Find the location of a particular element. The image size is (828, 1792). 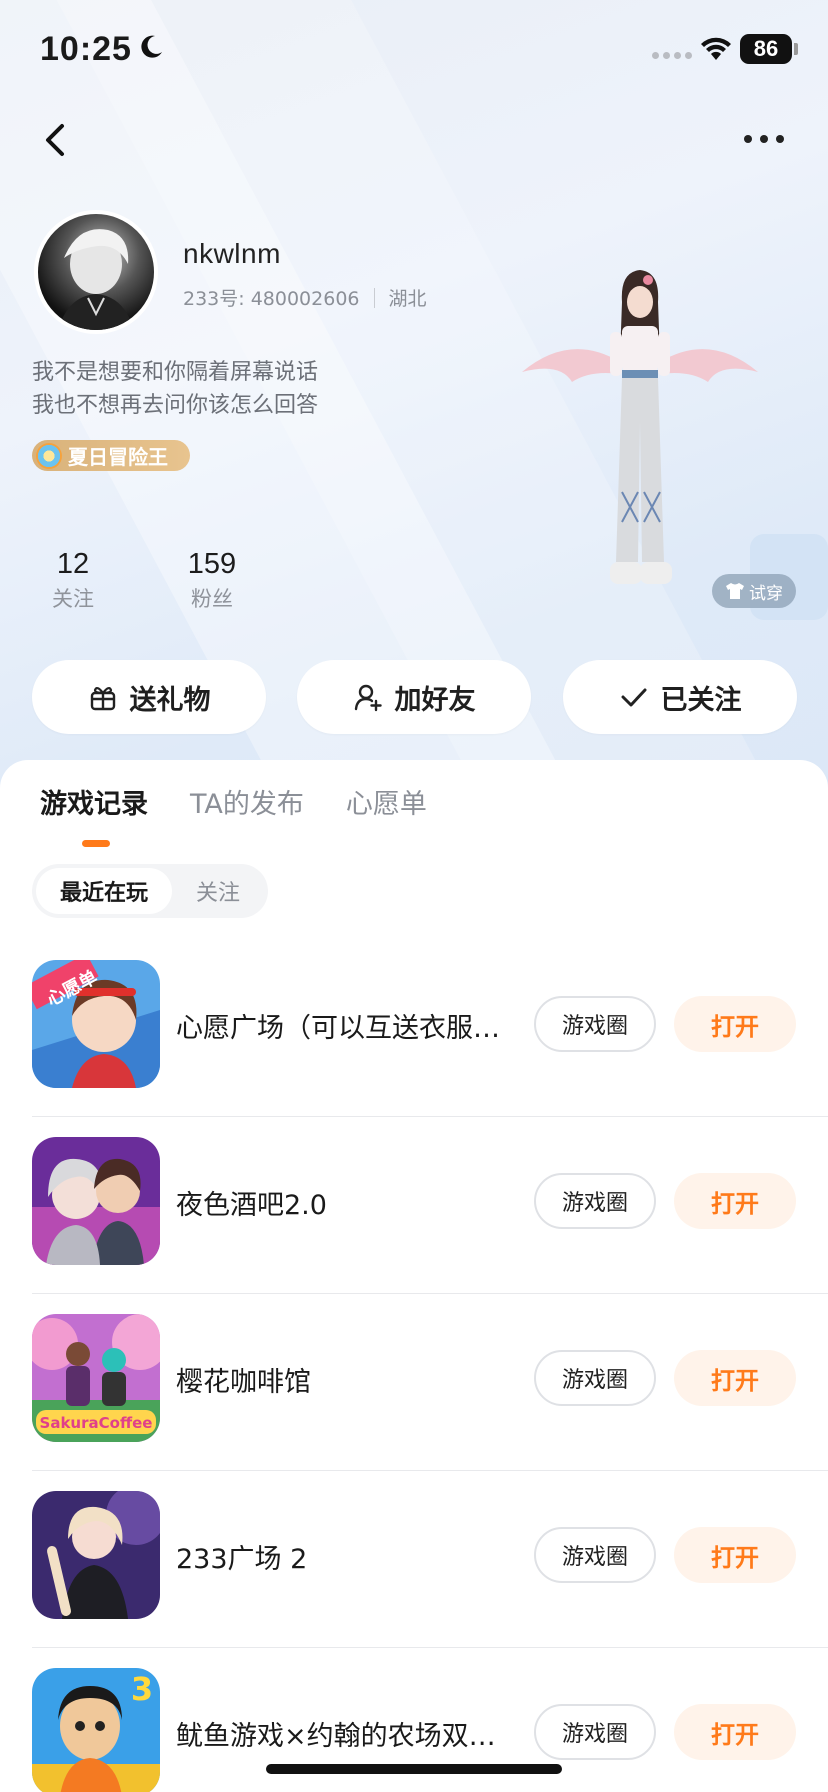

wifi-icon is located at coordinates (716, 48).